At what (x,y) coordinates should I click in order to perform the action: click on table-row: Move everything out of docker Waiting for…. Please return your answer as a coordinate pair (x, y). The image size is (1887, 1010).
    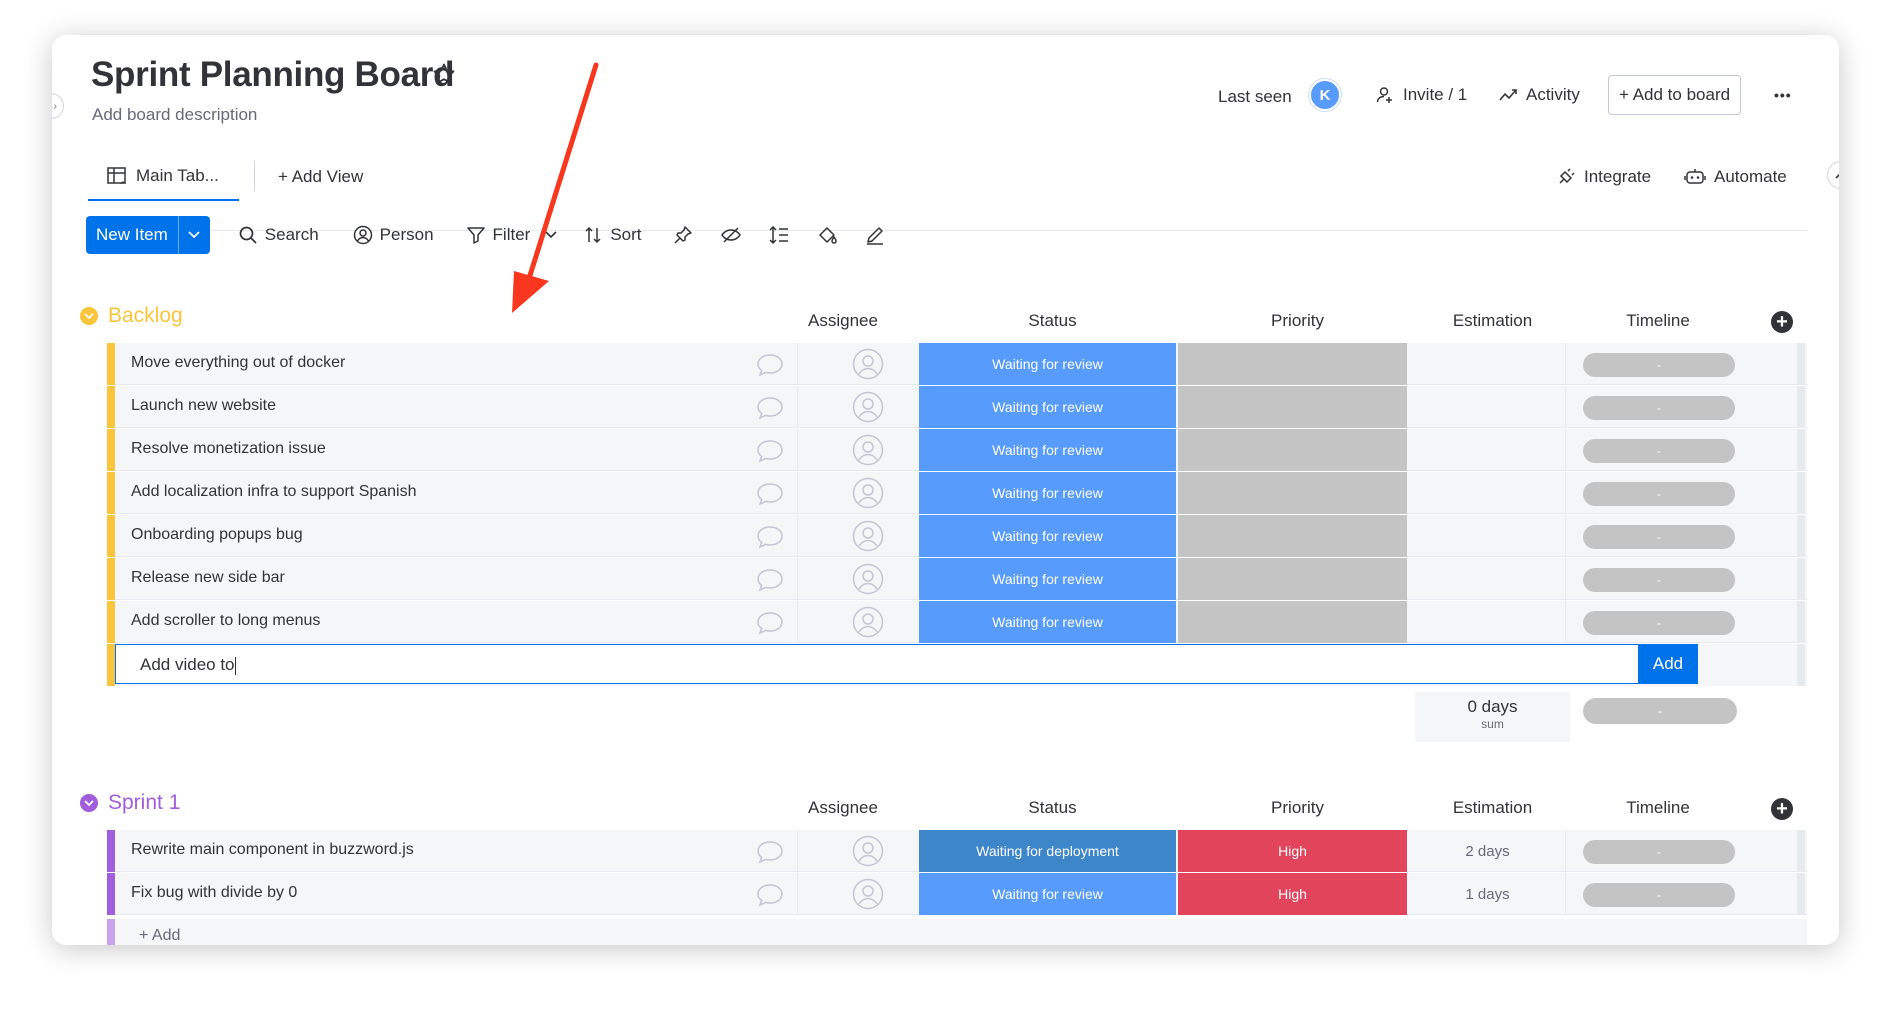
    Looking at the image, I should click on (957, 364).